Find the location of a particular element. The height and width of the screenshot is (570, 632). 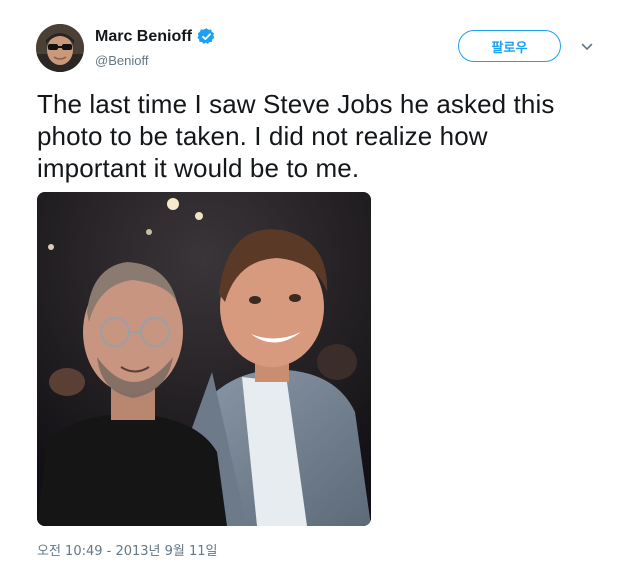

author-display-name: Marc Benioff is located at coordinates (143, 37).